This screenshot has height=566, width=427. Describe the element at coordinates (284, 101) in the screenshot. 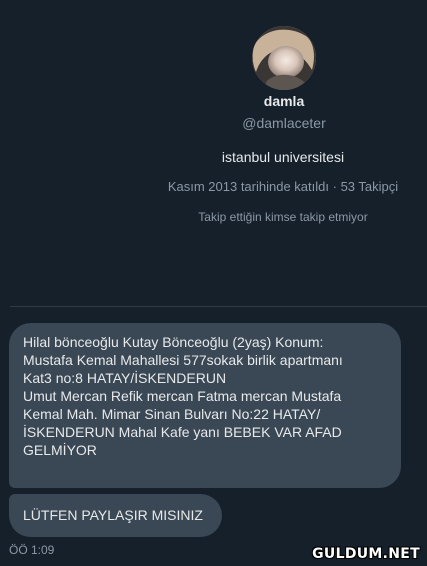

I see `profile-name: damla` at that location.